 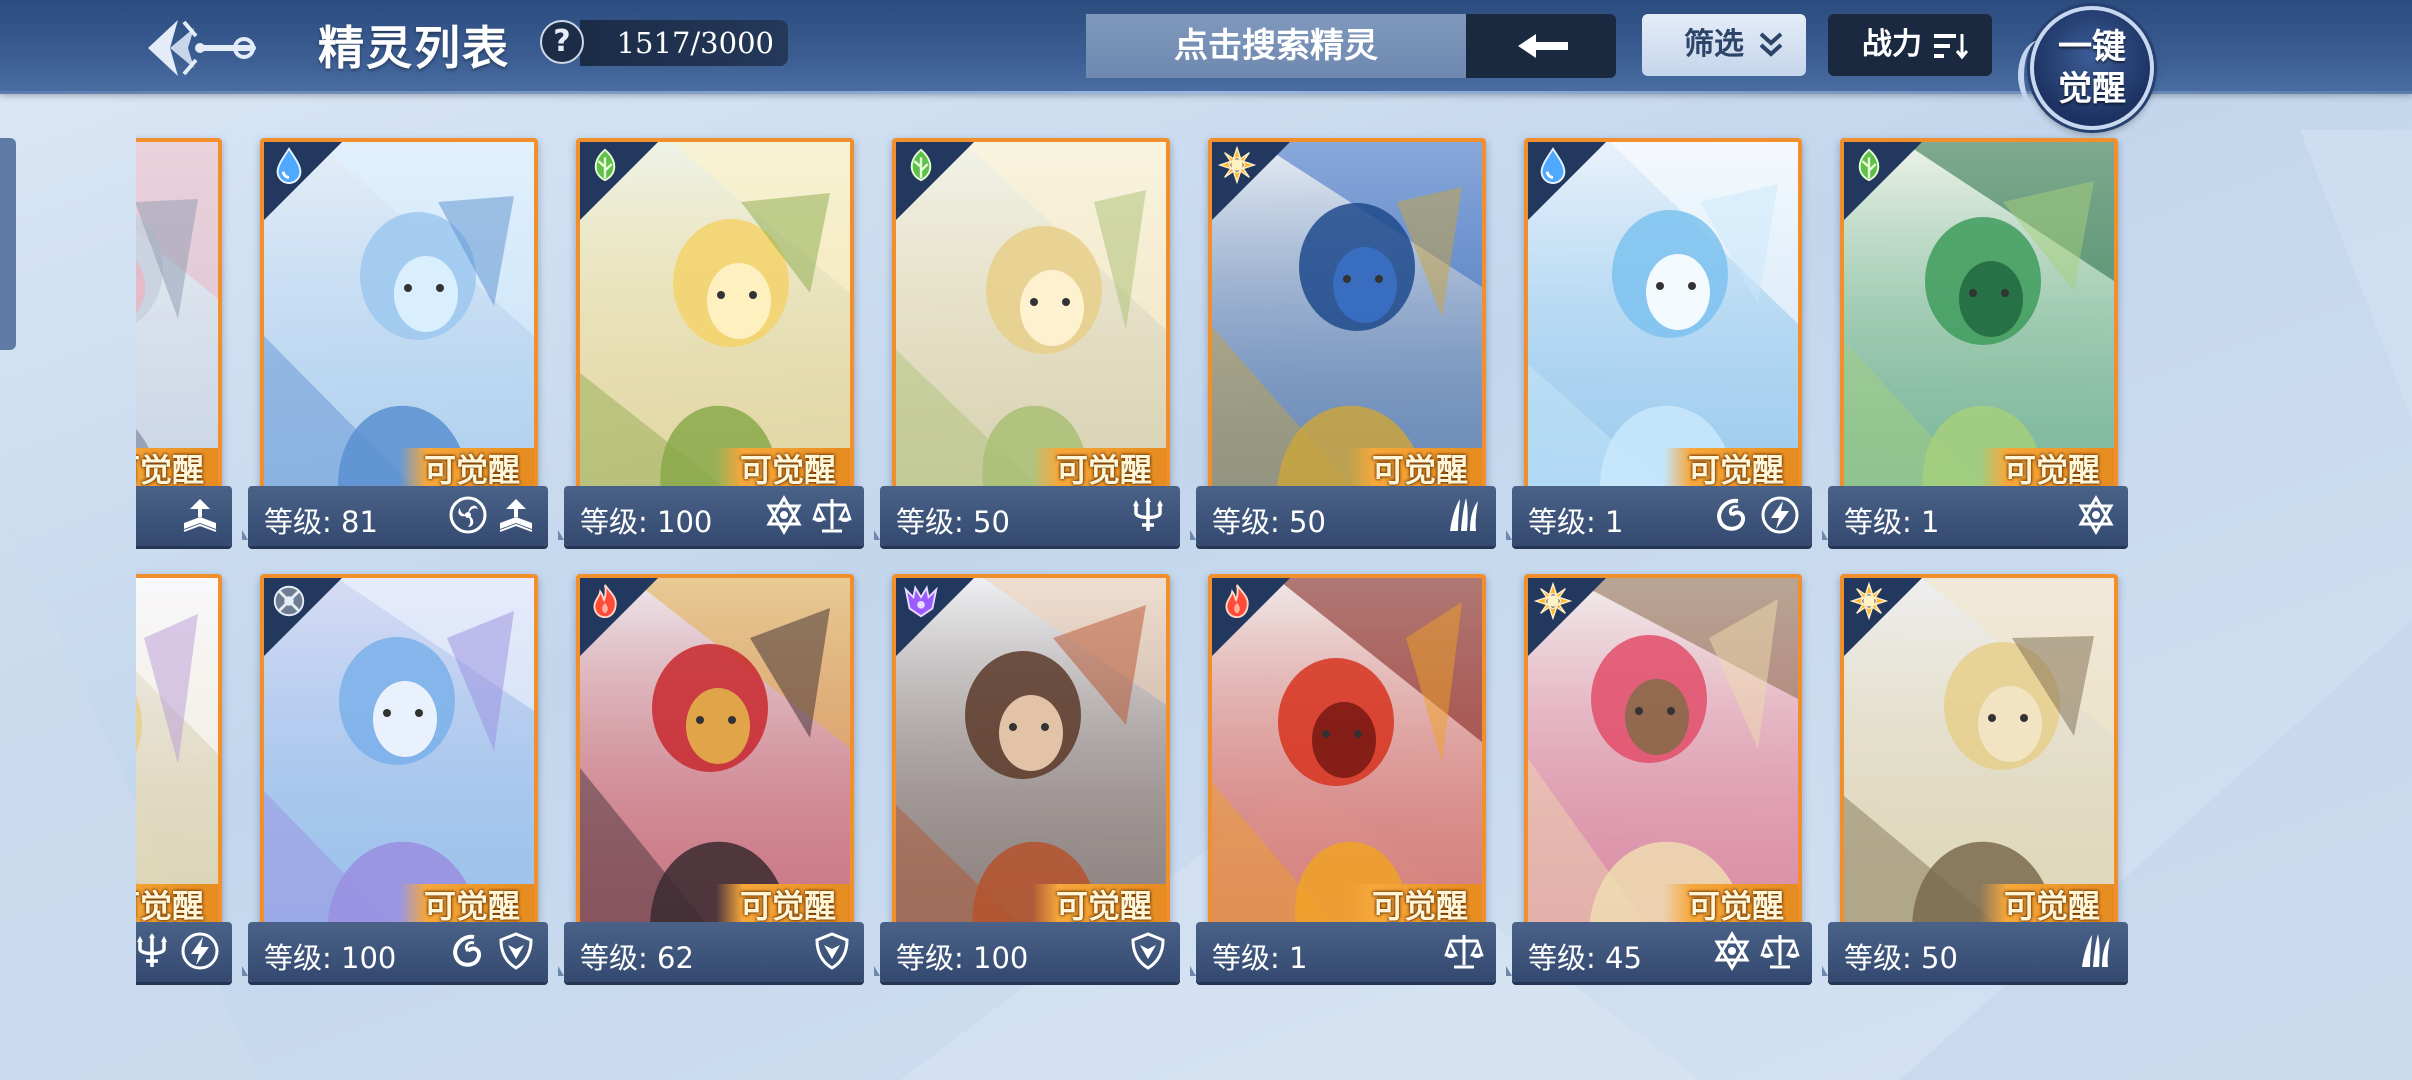 I want to click on level-bar: 41, so click(x=184, y=952).